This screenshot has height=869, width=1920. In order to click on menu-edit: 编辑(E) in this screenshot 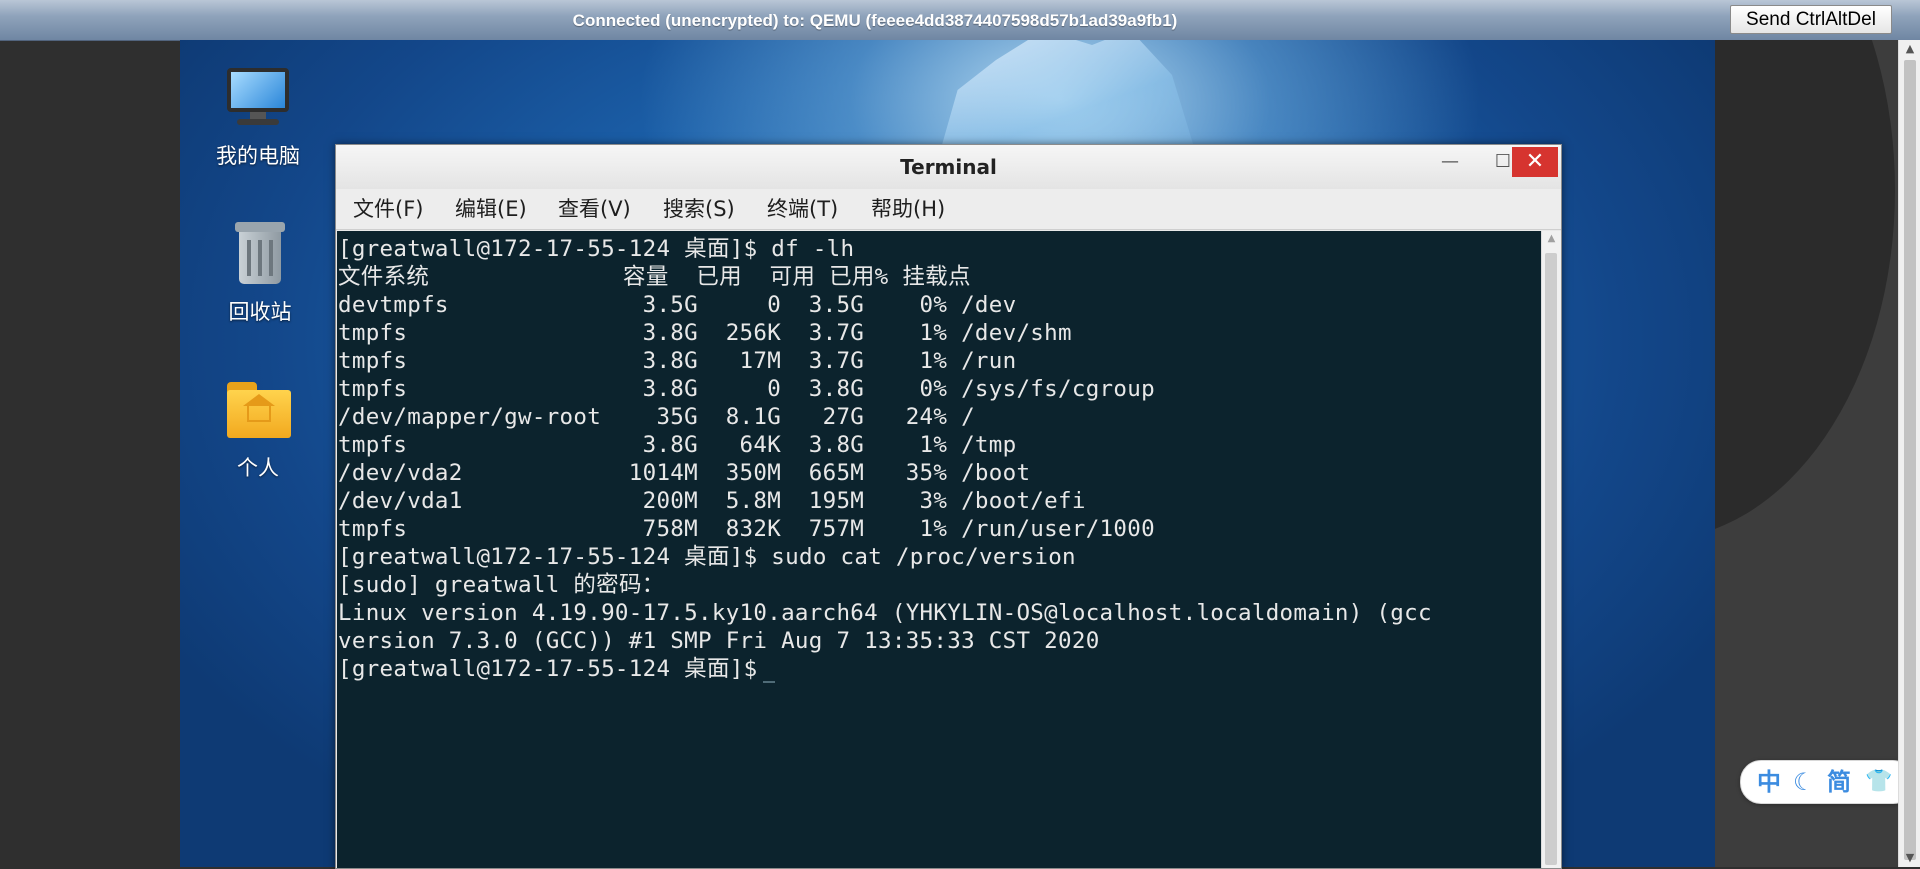, I will do `click(491, 209)`.